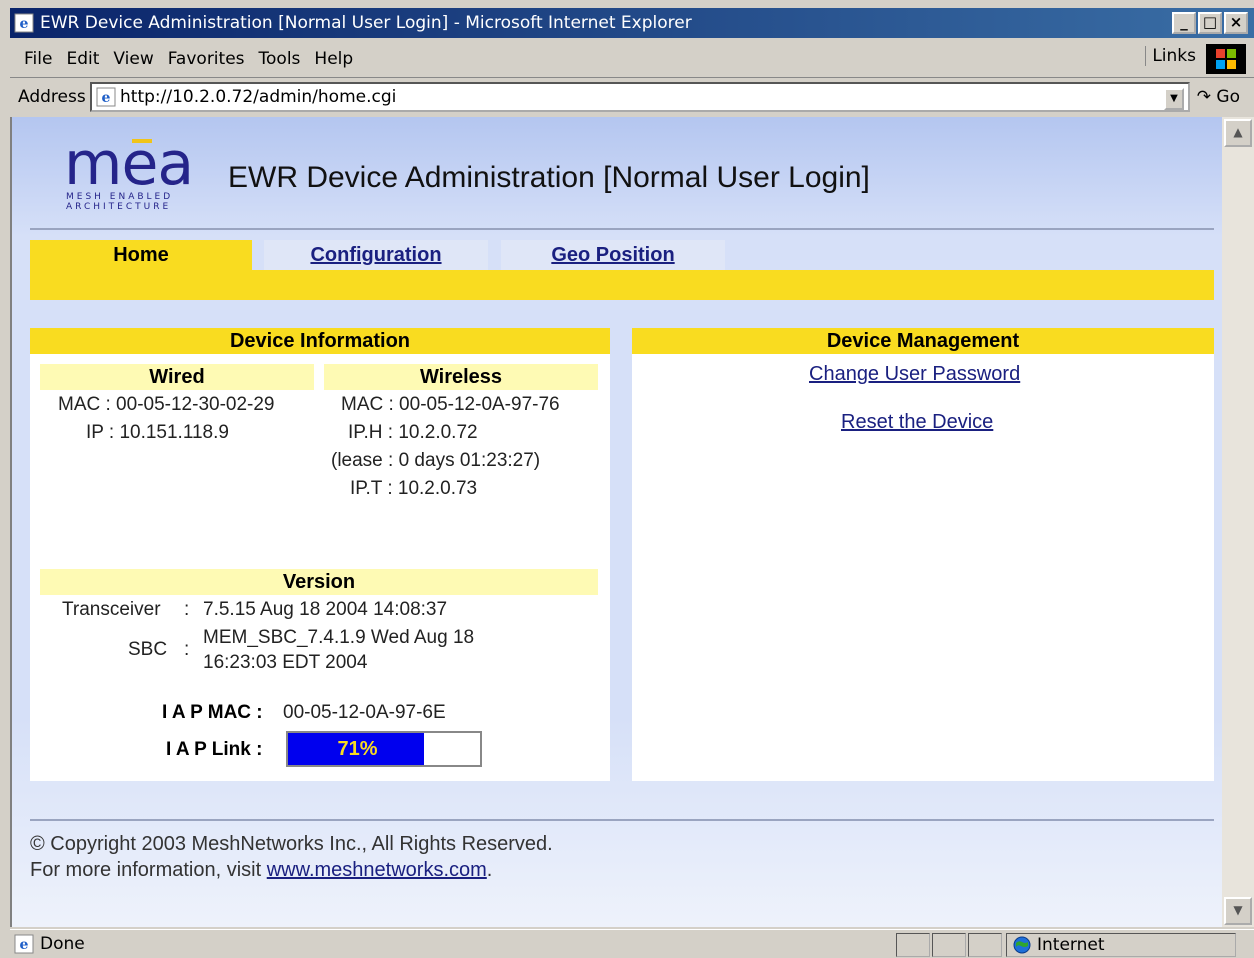 The image size is (1254, 958). What do you see at coordinates (212, 712) in the screenshot?
I see `iap-mac-label: I A P MAC :` at bounding box center [212, 712].